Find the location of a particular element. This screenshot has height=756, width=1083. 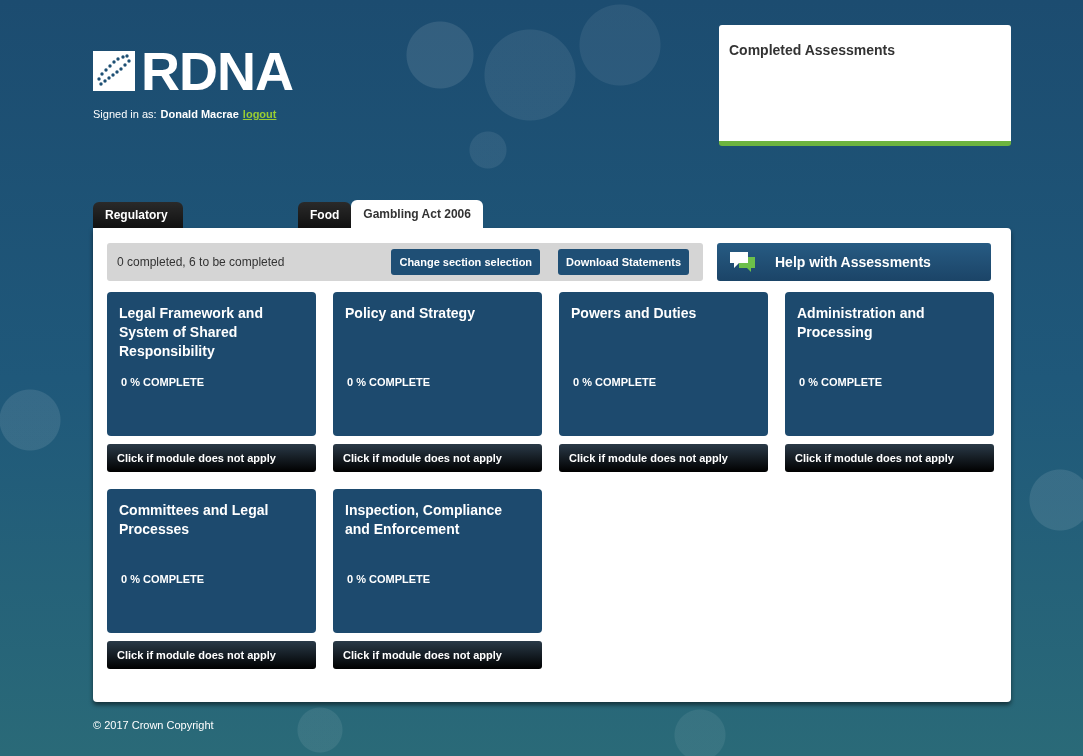

module-title: Inspection, Compliance and Enforcement is located at coordinates (424, 520).